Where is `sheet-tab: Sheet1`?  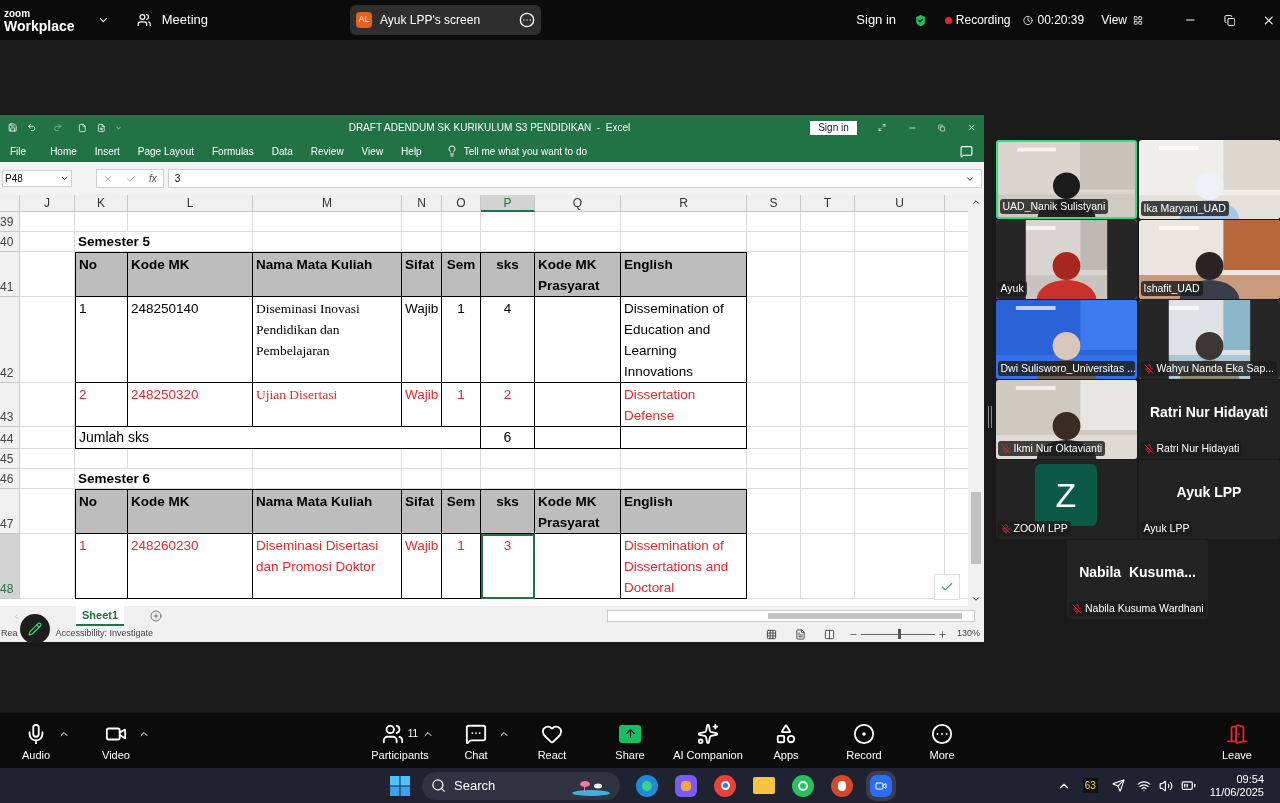
sheet-tab: Sheet1 is located at coordinates (100, 616).